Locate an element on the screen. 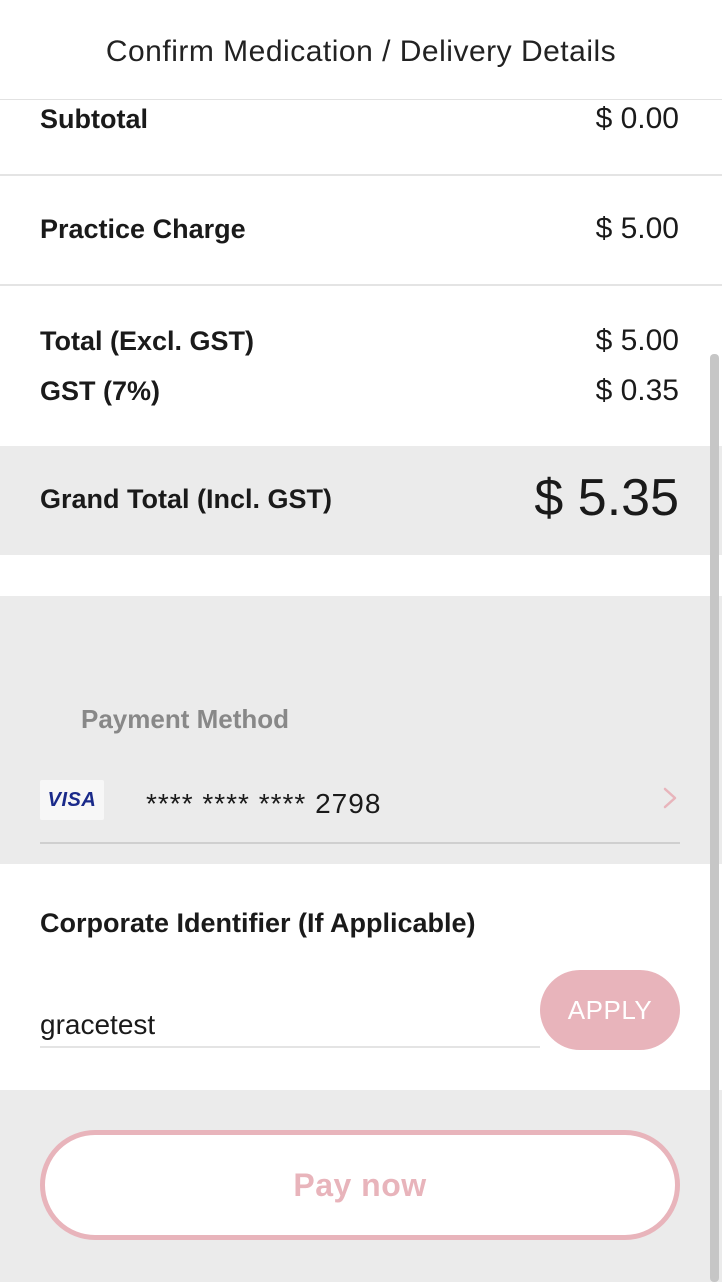 This screenshot has width=722, height=1282. app-header: Confirm Medication / Delivery Details is located at coordinates (361, 50).